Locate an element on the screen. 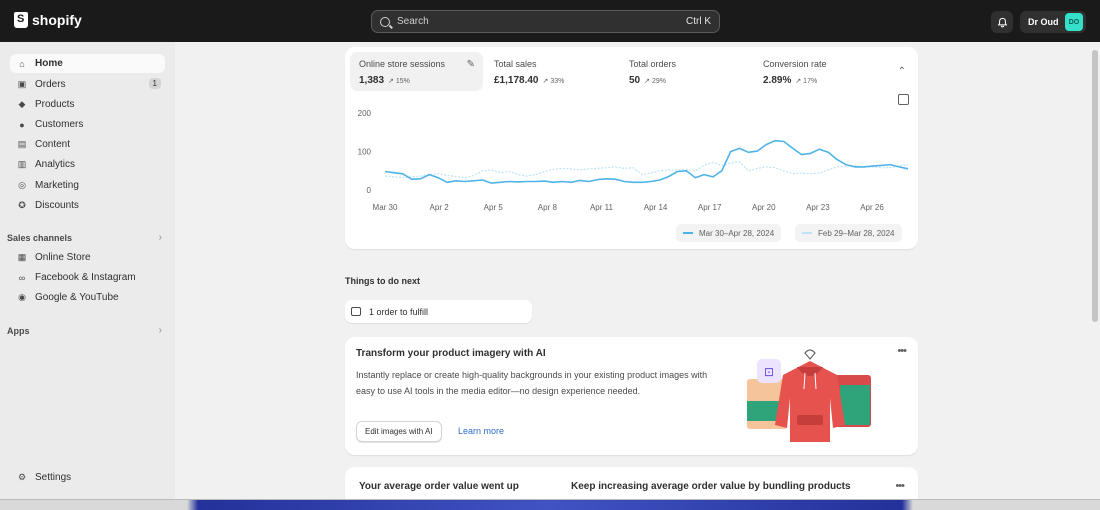 The width and height of the screenshot is (1100, 510). series-line-current is located at coordinates (646, 161).